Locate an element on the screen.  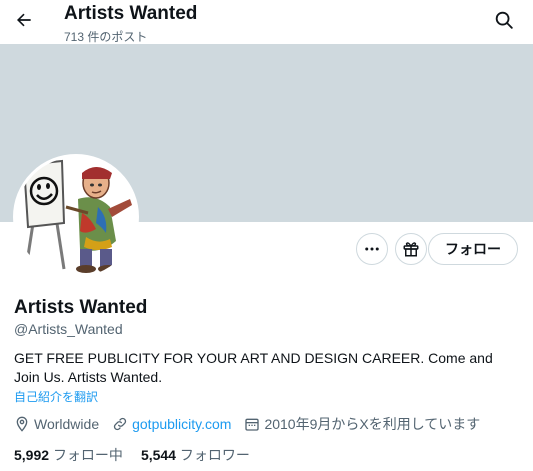
website-link: gotpublicity.com is located at coordinates (181, 424).